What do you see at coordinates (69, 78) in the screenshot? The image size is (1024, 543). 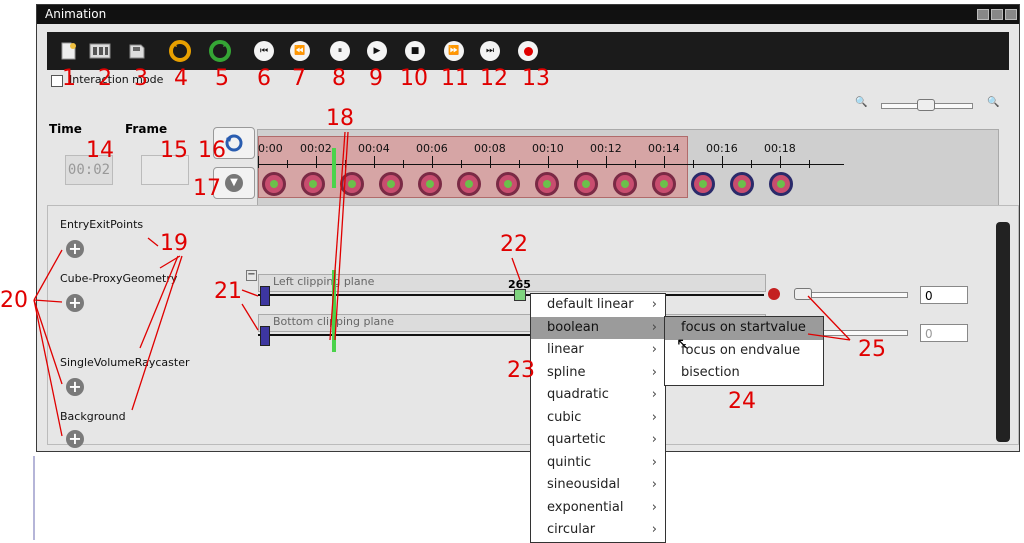 I see `annotation-1: 1` at bounding box center [69, 78].